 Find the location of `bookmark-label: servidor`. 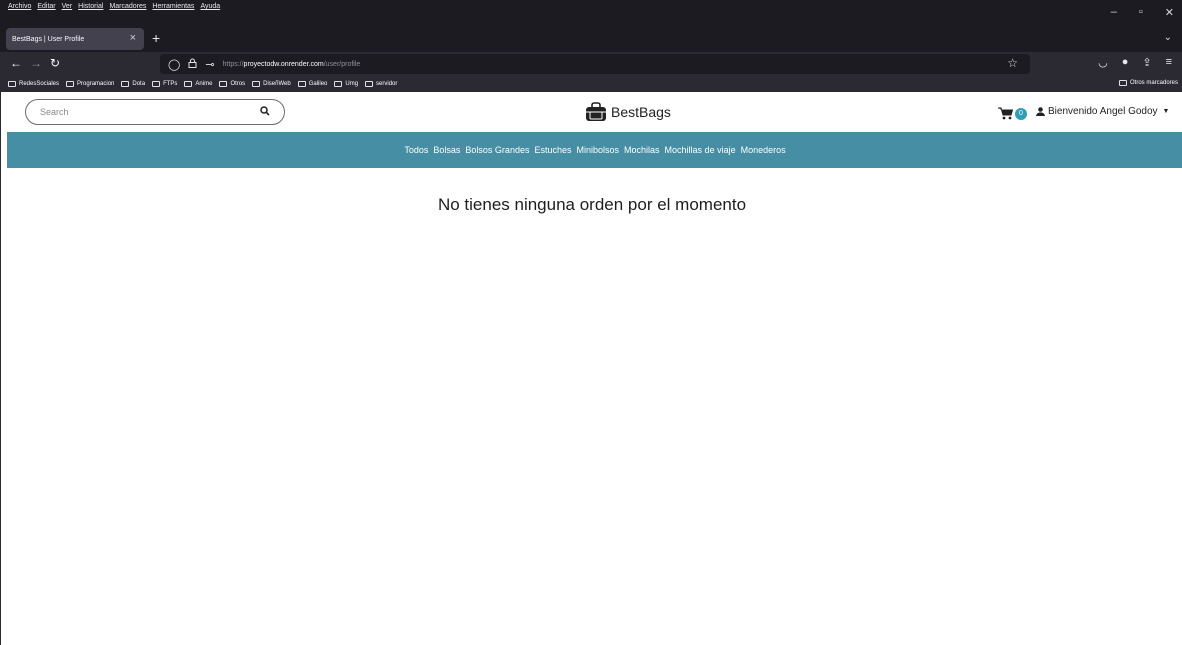

bookmark-label: servidor is located at coordinates (387, 84).